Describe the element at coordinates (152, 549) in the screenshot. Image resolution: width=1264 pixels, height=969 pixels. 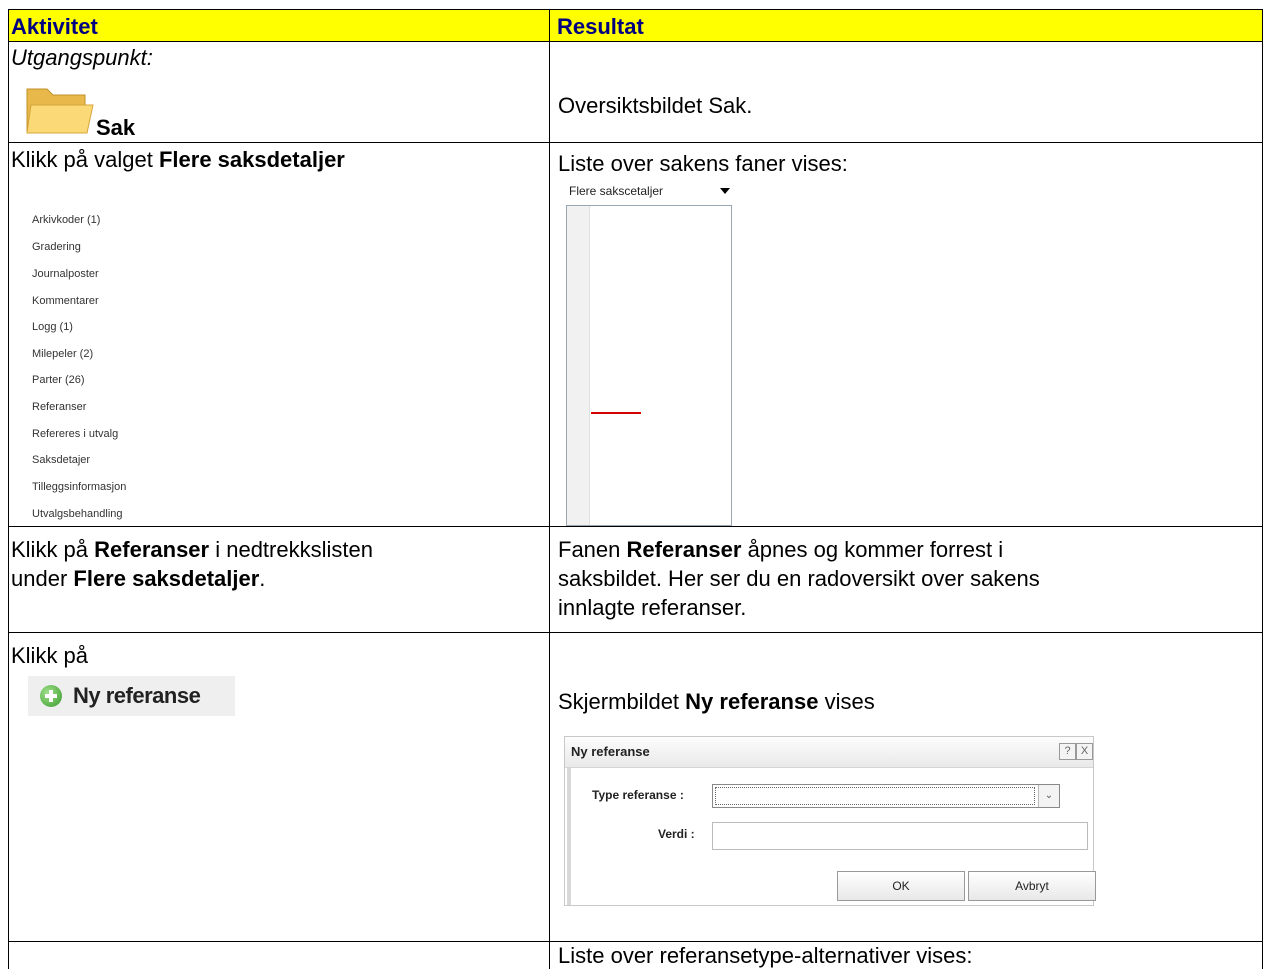
I see `row3-a1-bold: Referanser` at that location.